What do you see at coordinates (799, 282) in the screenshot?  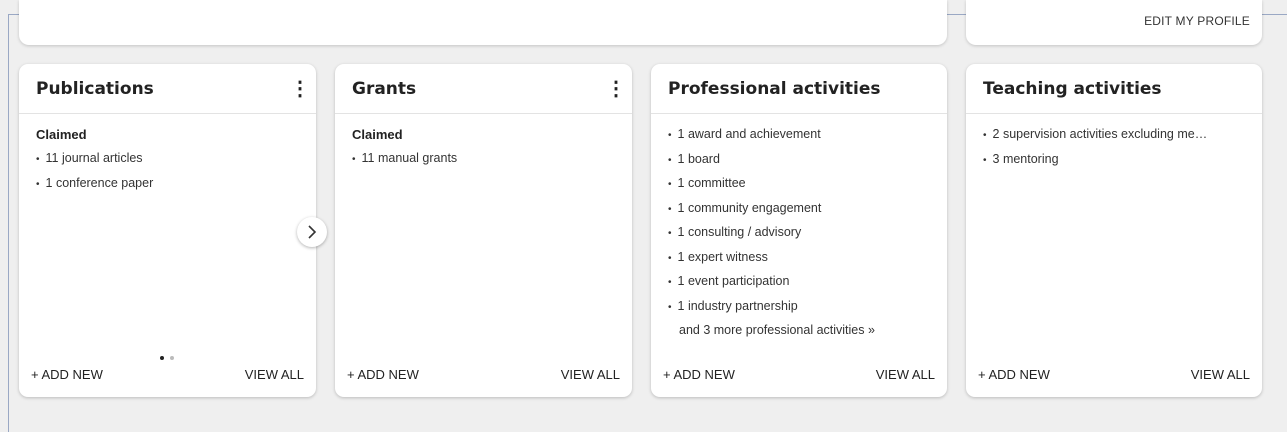 I see `list-item: 1 event participation` at bounding box center [799, 282].